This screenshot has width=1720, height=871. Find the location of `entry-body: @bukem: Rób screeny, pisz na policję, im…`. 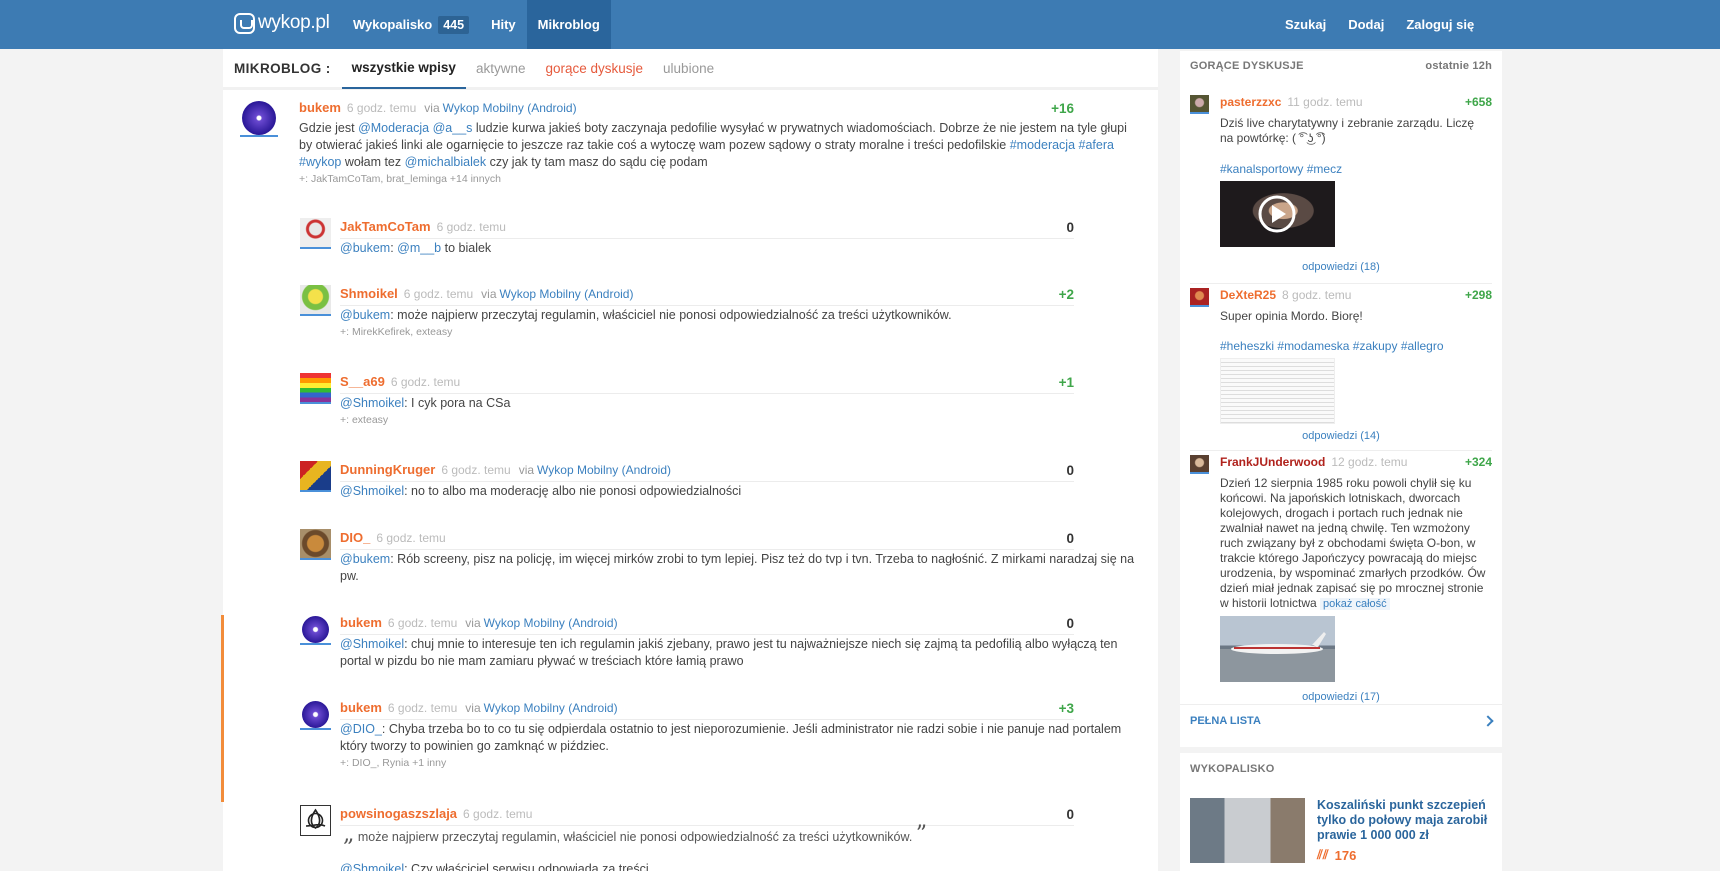

entry-body: @bukem: Rób screeny, pisz na policję, im… is located at coordinates (740, 568).